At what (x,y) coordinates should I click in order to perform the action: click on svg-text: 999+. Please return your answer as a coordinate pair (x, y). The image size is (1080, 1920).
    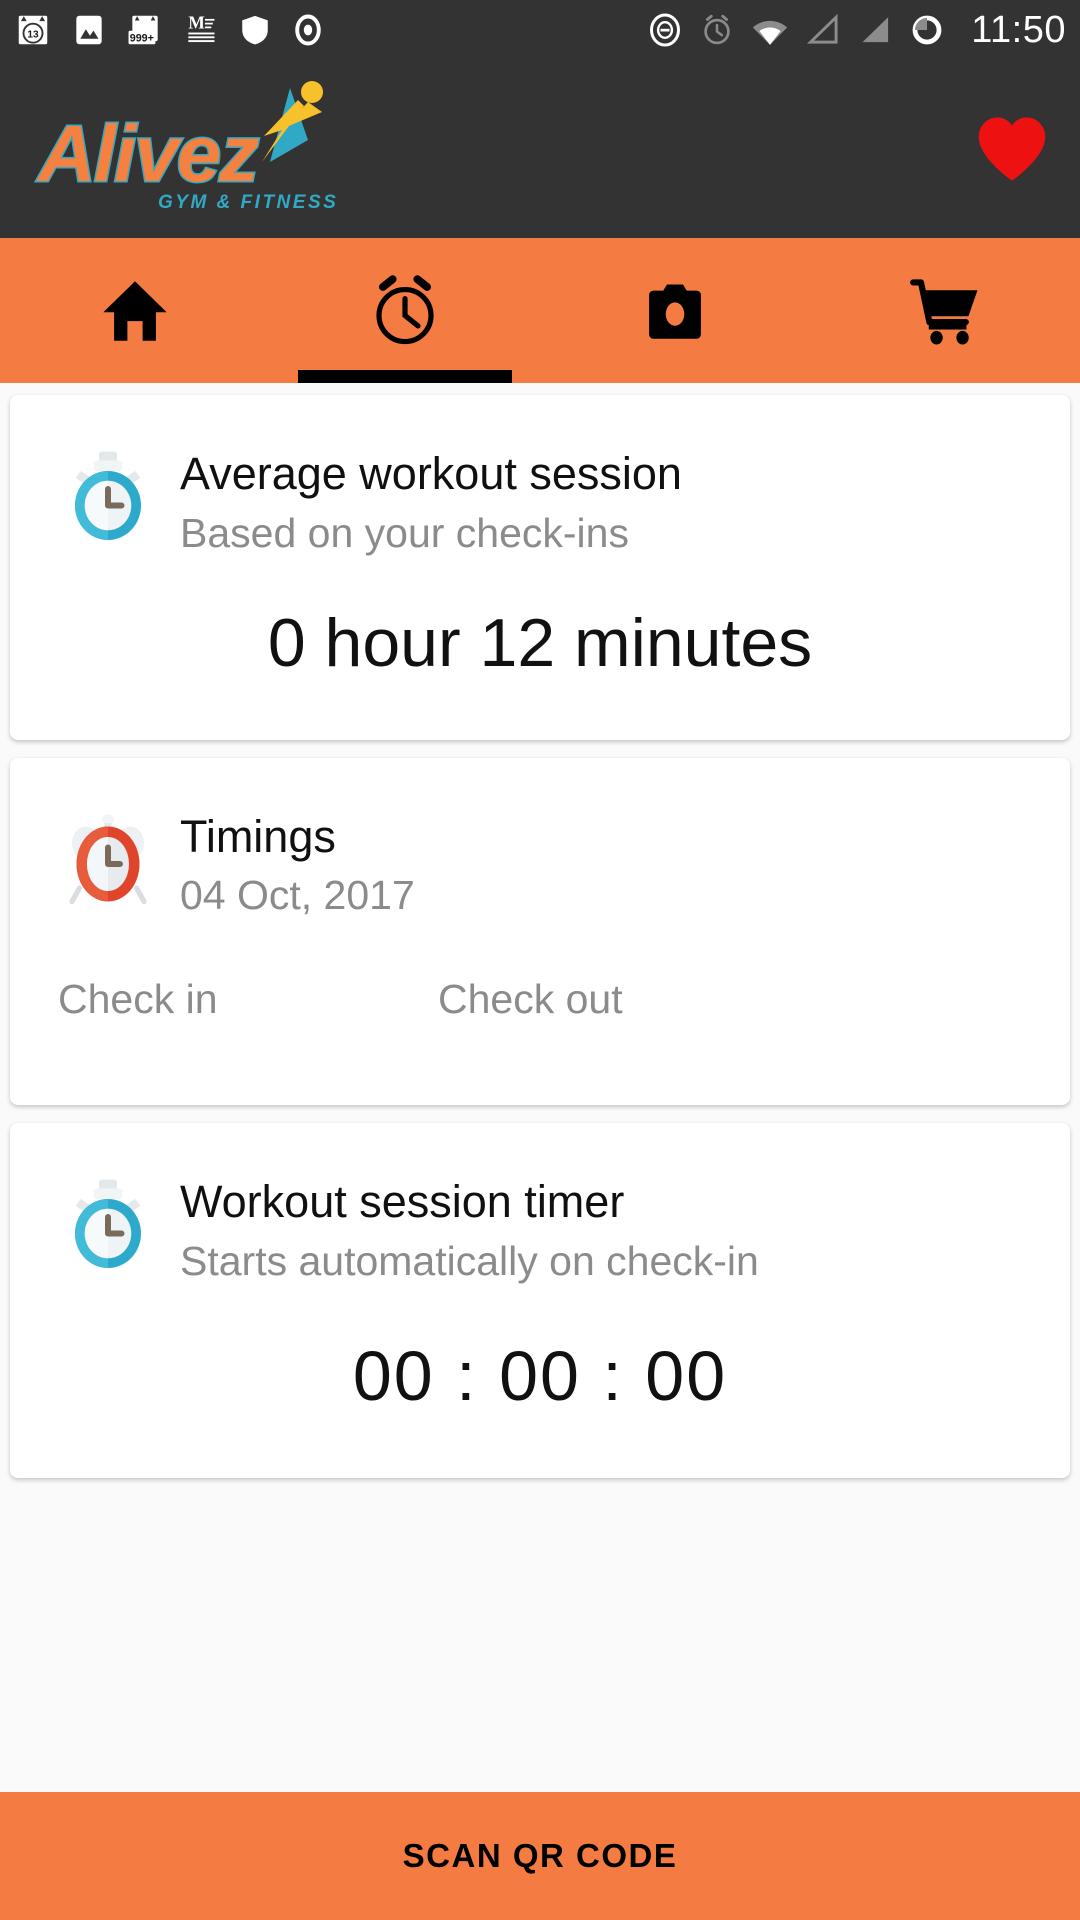
    Looking at the image, I should click on (142, 39).